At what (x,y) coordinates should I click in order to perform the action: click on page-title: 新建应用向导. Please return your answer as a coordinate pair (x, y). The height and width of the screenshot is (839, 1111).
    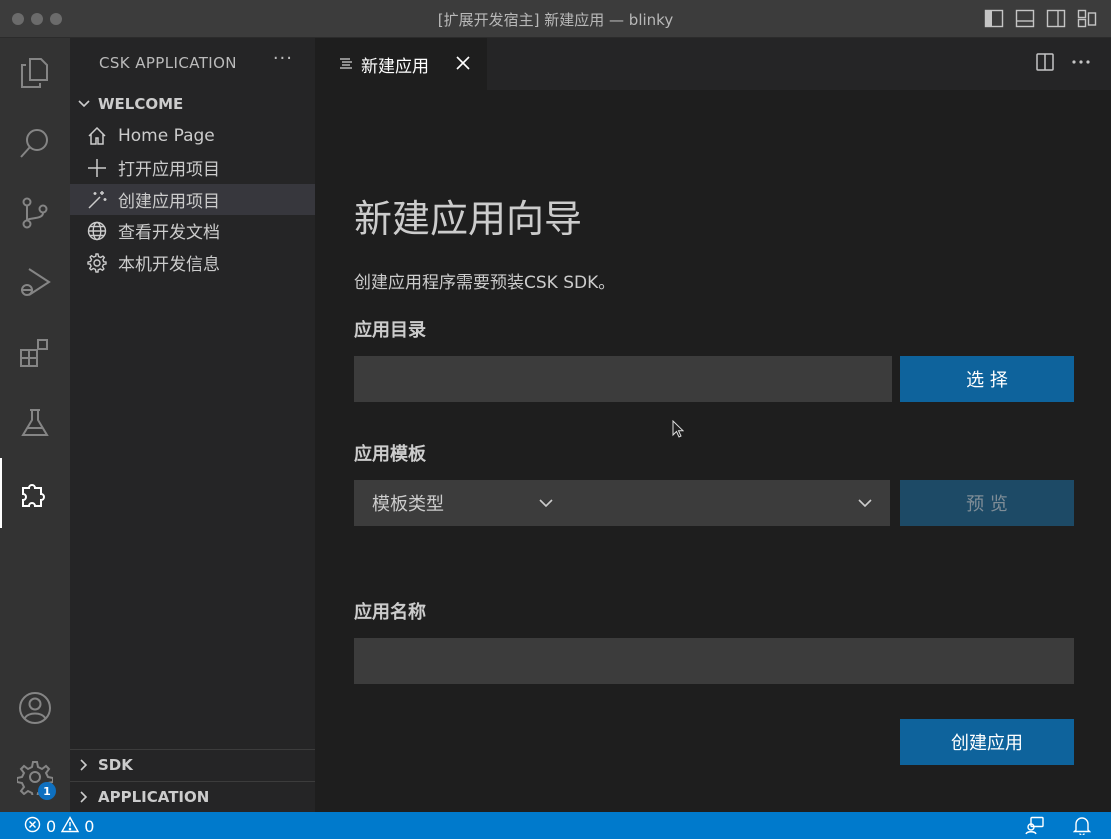
    Looking at the image, I should click on (468, 219).